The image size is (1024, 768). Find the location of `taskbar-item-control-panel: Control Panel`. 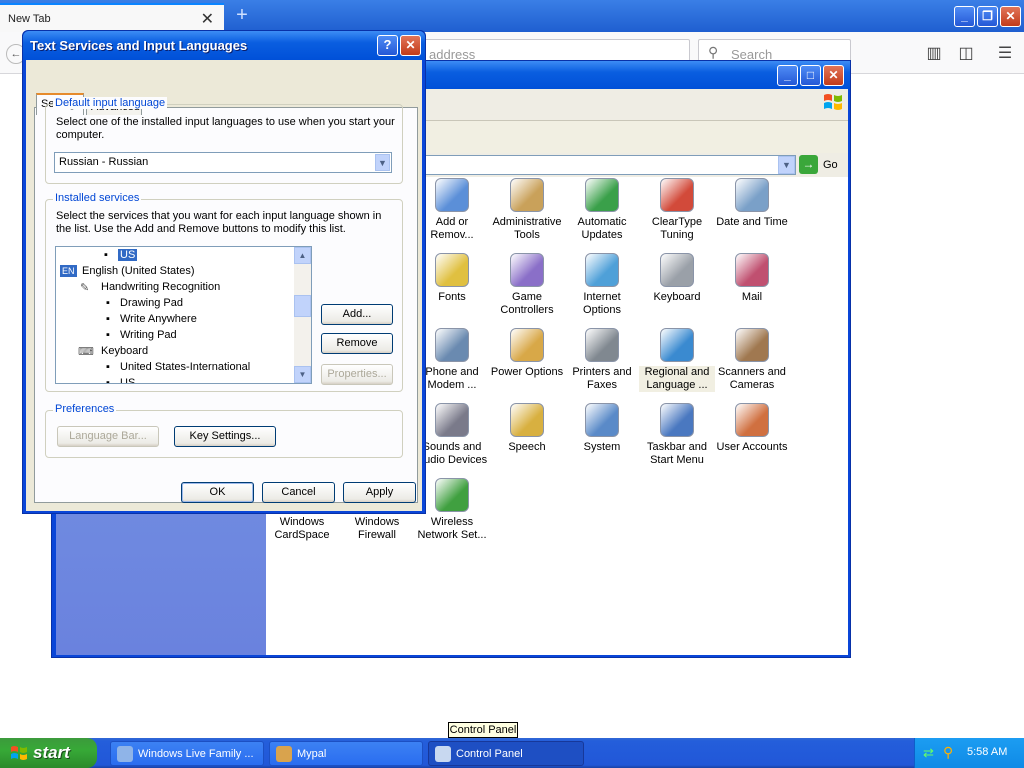

taskbar-item-control-panel: Control Panel is located at coordinates (506, 753).